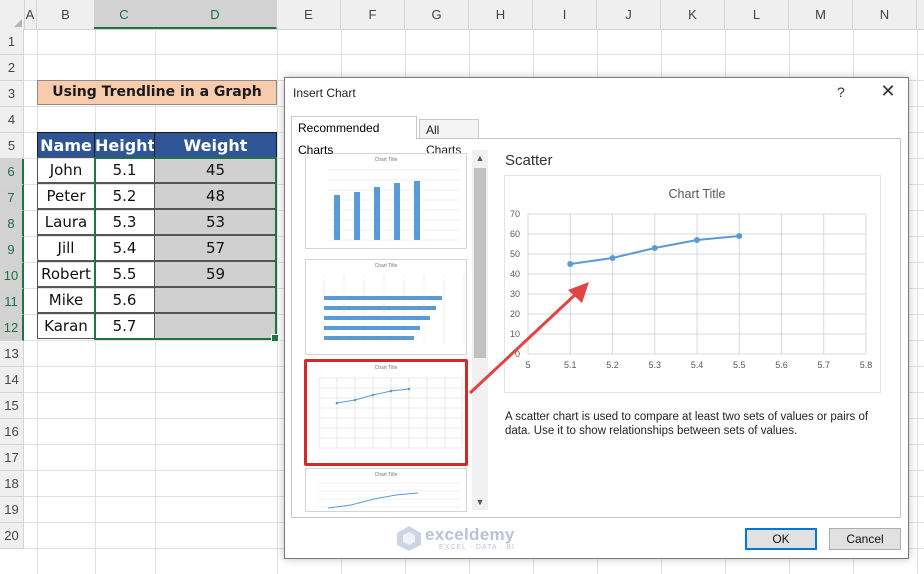 The image size is (924, 574). What do you see at coordinates (324, 93) in the screenshot?
I see `dialog-title: Insert Chart` at bounding box center [324, 93].